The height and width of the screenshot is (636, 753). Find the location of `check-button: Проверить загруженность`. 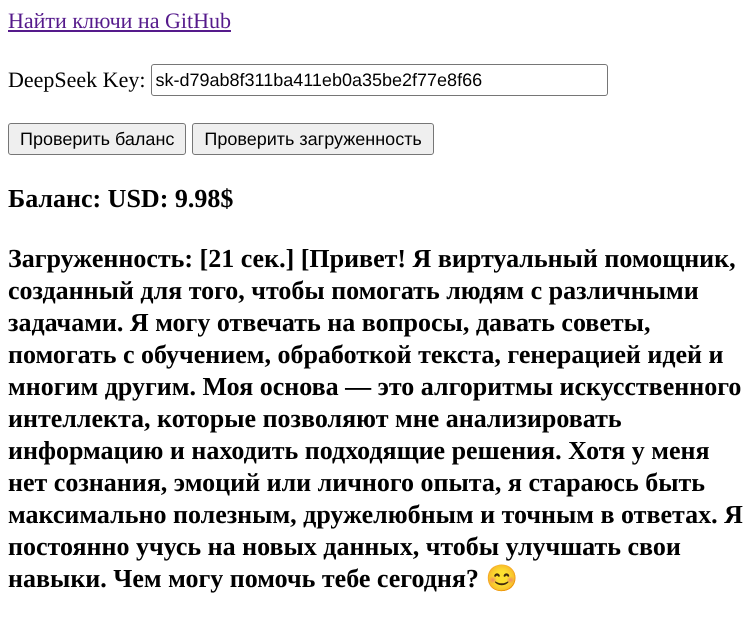

check-button: Проверить загруженность is located at coordinates (313, 139).